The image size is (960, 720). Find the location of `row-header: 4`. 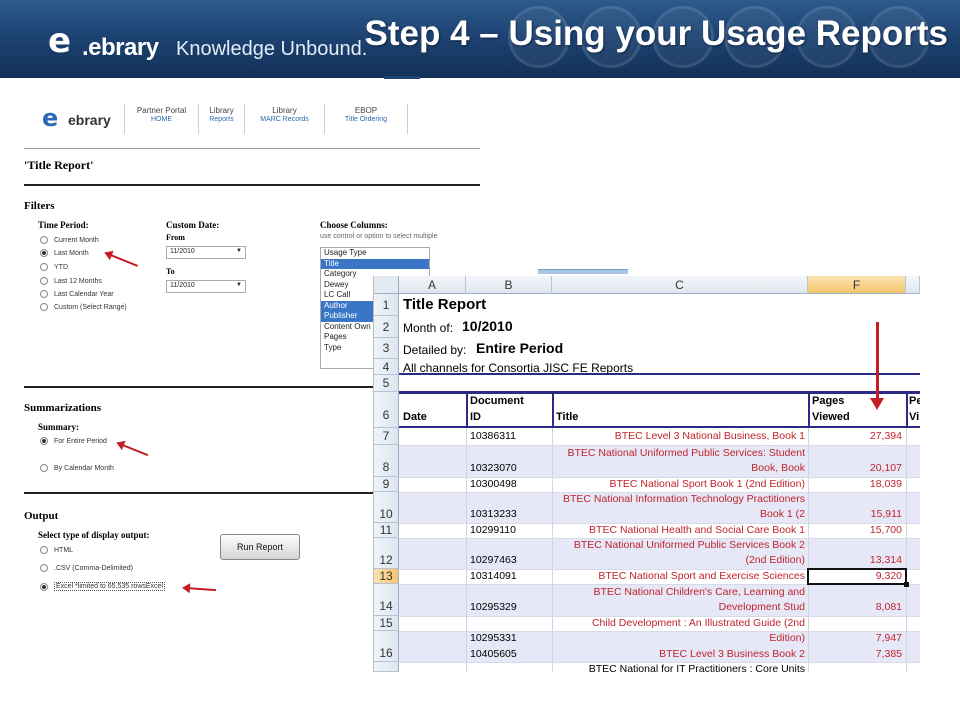

row-header: 4 is located at coordinates (386, 367).